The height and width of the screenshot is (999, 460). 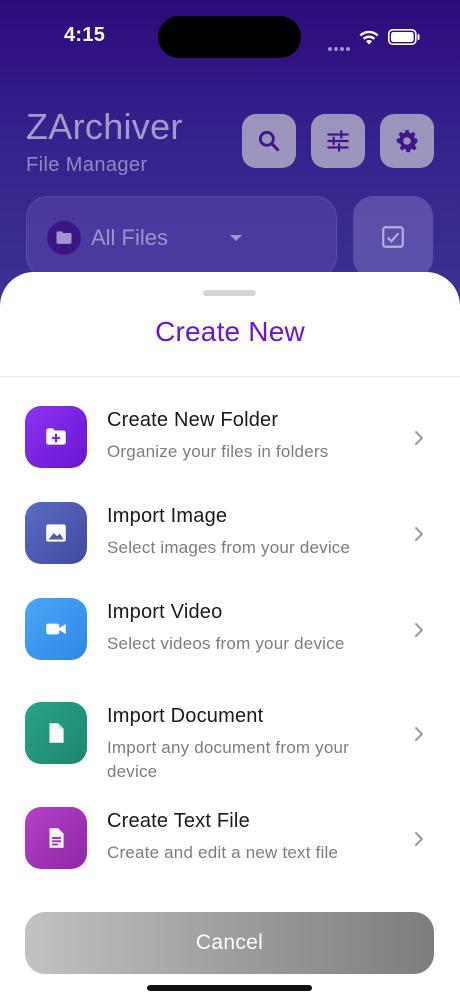 What do you see at coordinates (181, 237) in the screenshot?
I see `file-filter-dropdown: All Files` at bounding box center [181, 237].